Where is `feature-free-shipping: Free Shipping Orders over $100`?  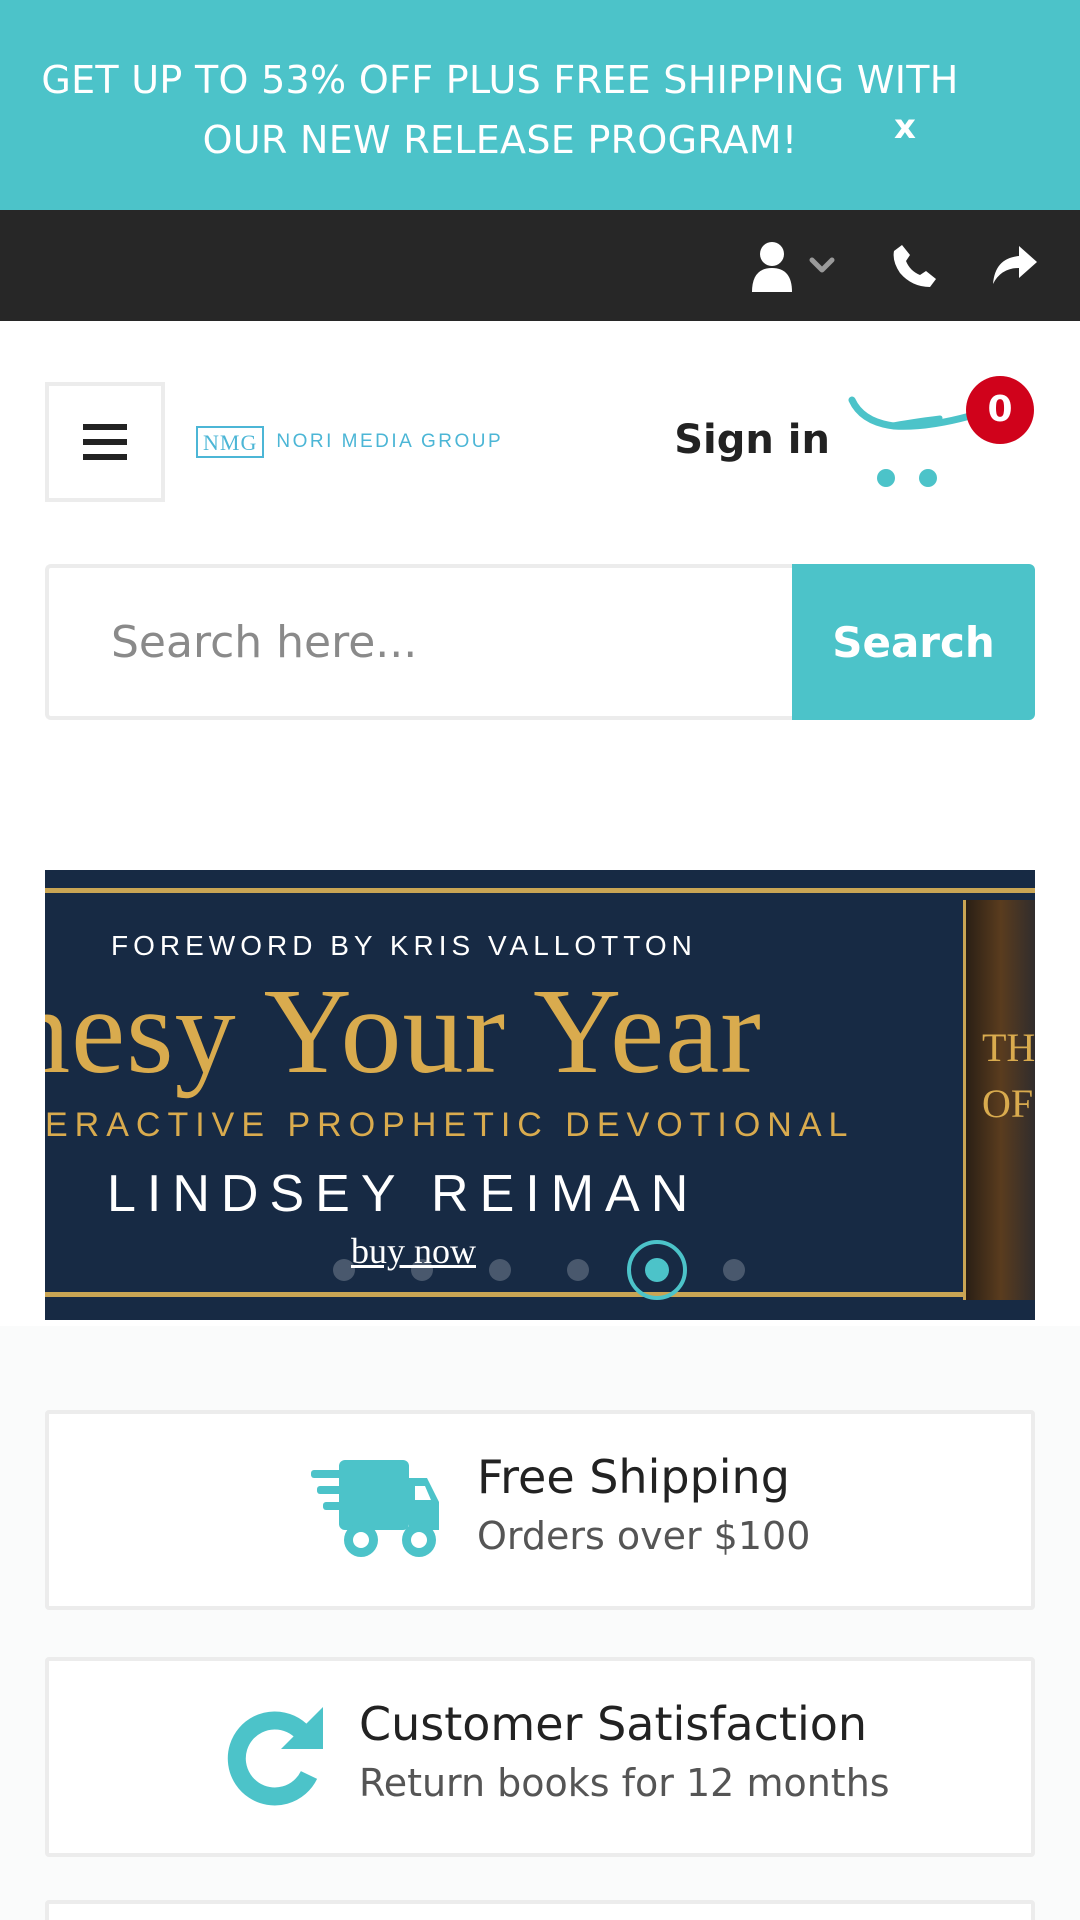
feature-free-shipping: Free Shipping Orders over $100 is located at coordinates (540, 1510).